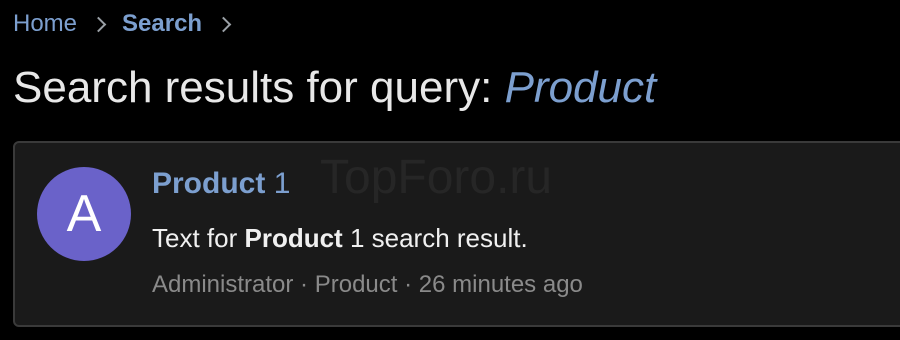  Describe the element at coordinates (195, 238) in the screenshot. I see `snippet-before: Text for` at that location.